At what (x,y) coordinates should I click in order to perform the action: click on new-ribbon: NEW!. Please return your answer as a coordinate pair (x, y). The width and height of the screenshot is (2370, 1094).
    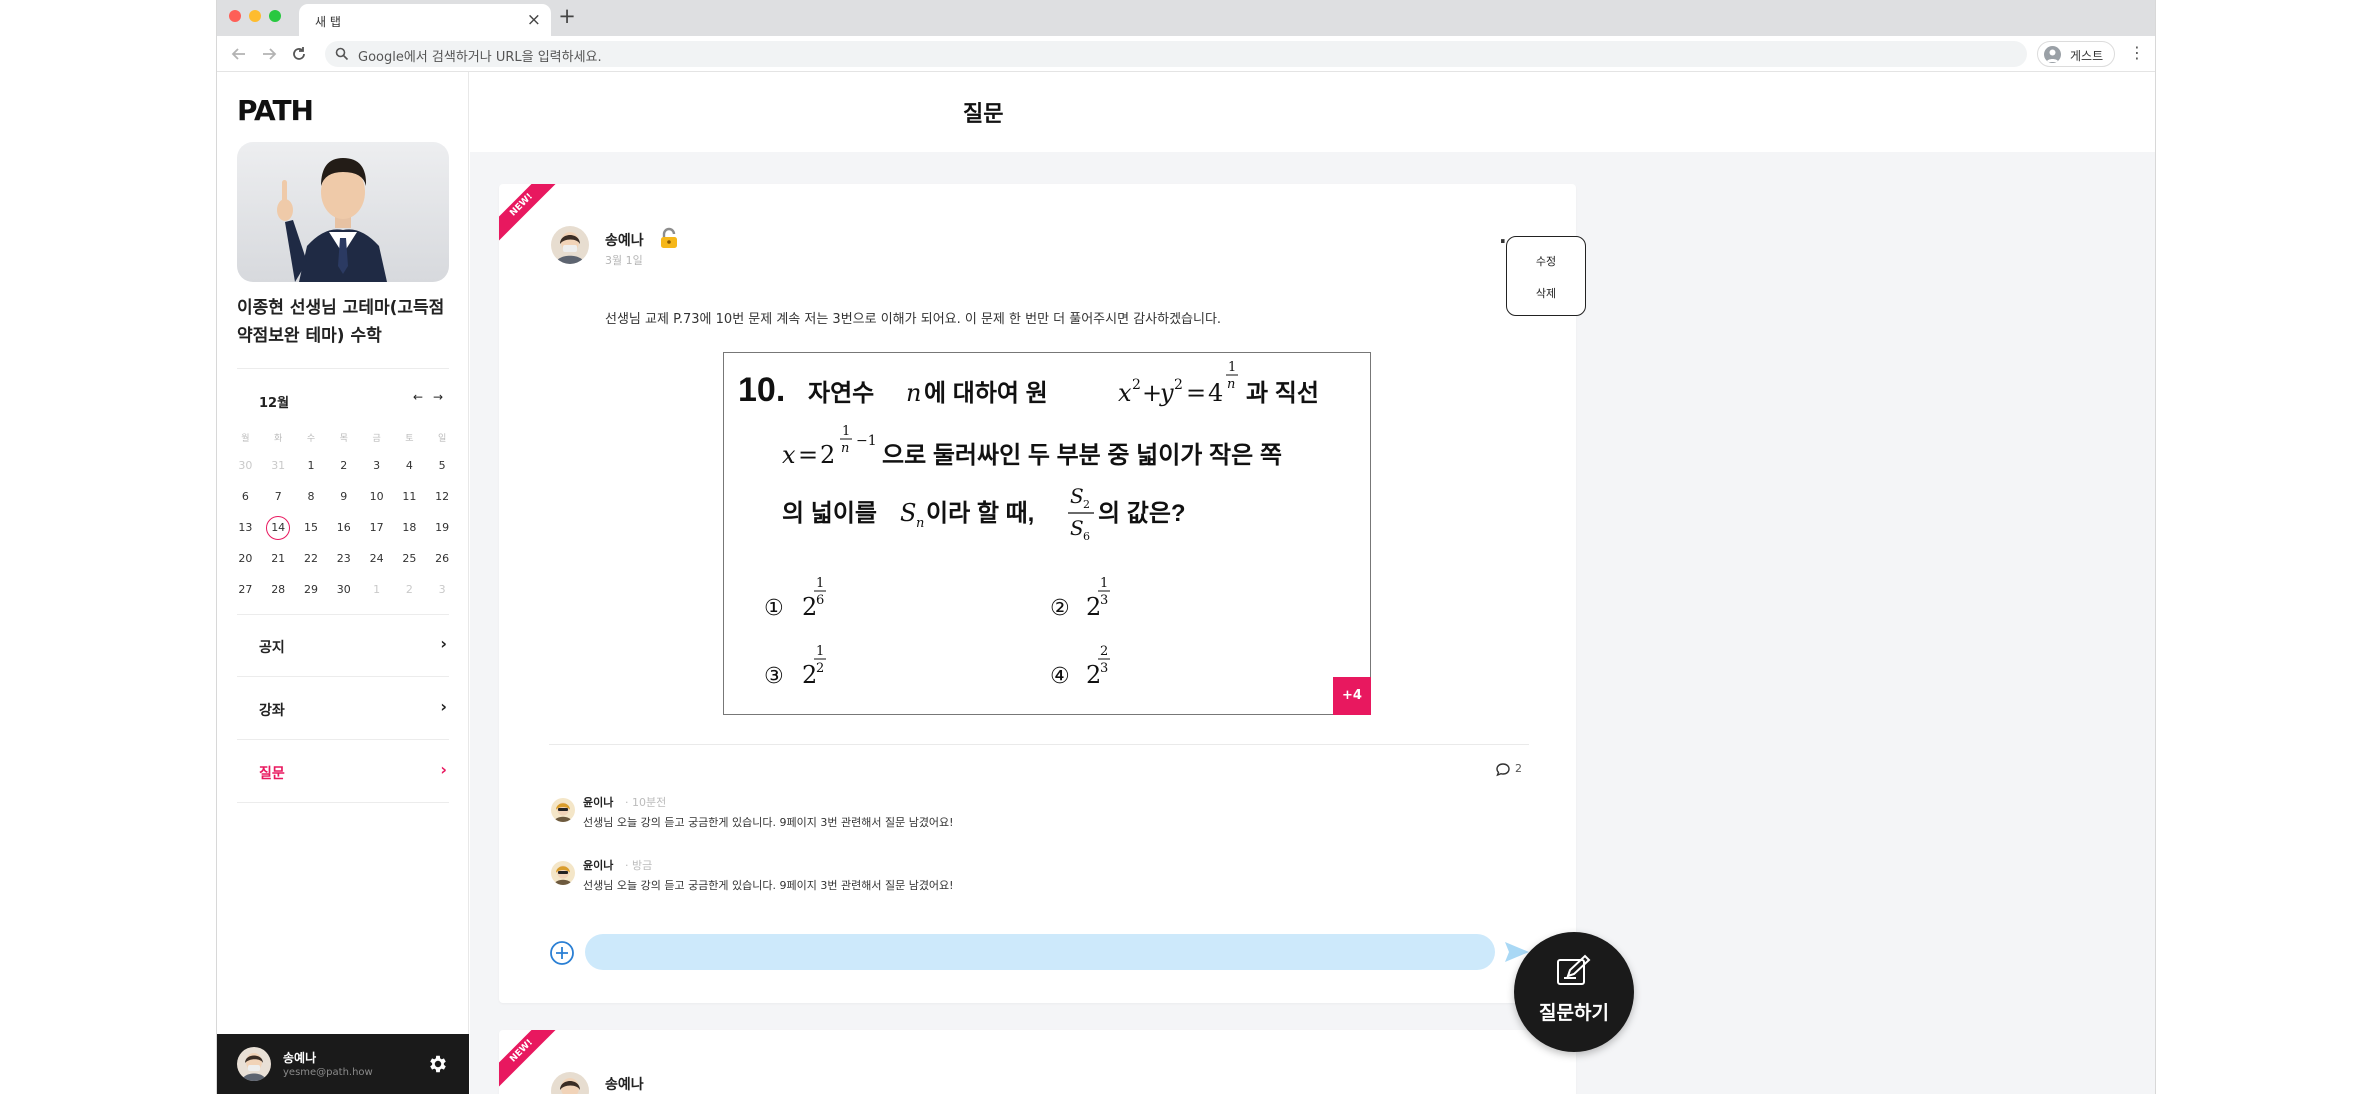
    Looking at the image, I should click on (528, 1059).